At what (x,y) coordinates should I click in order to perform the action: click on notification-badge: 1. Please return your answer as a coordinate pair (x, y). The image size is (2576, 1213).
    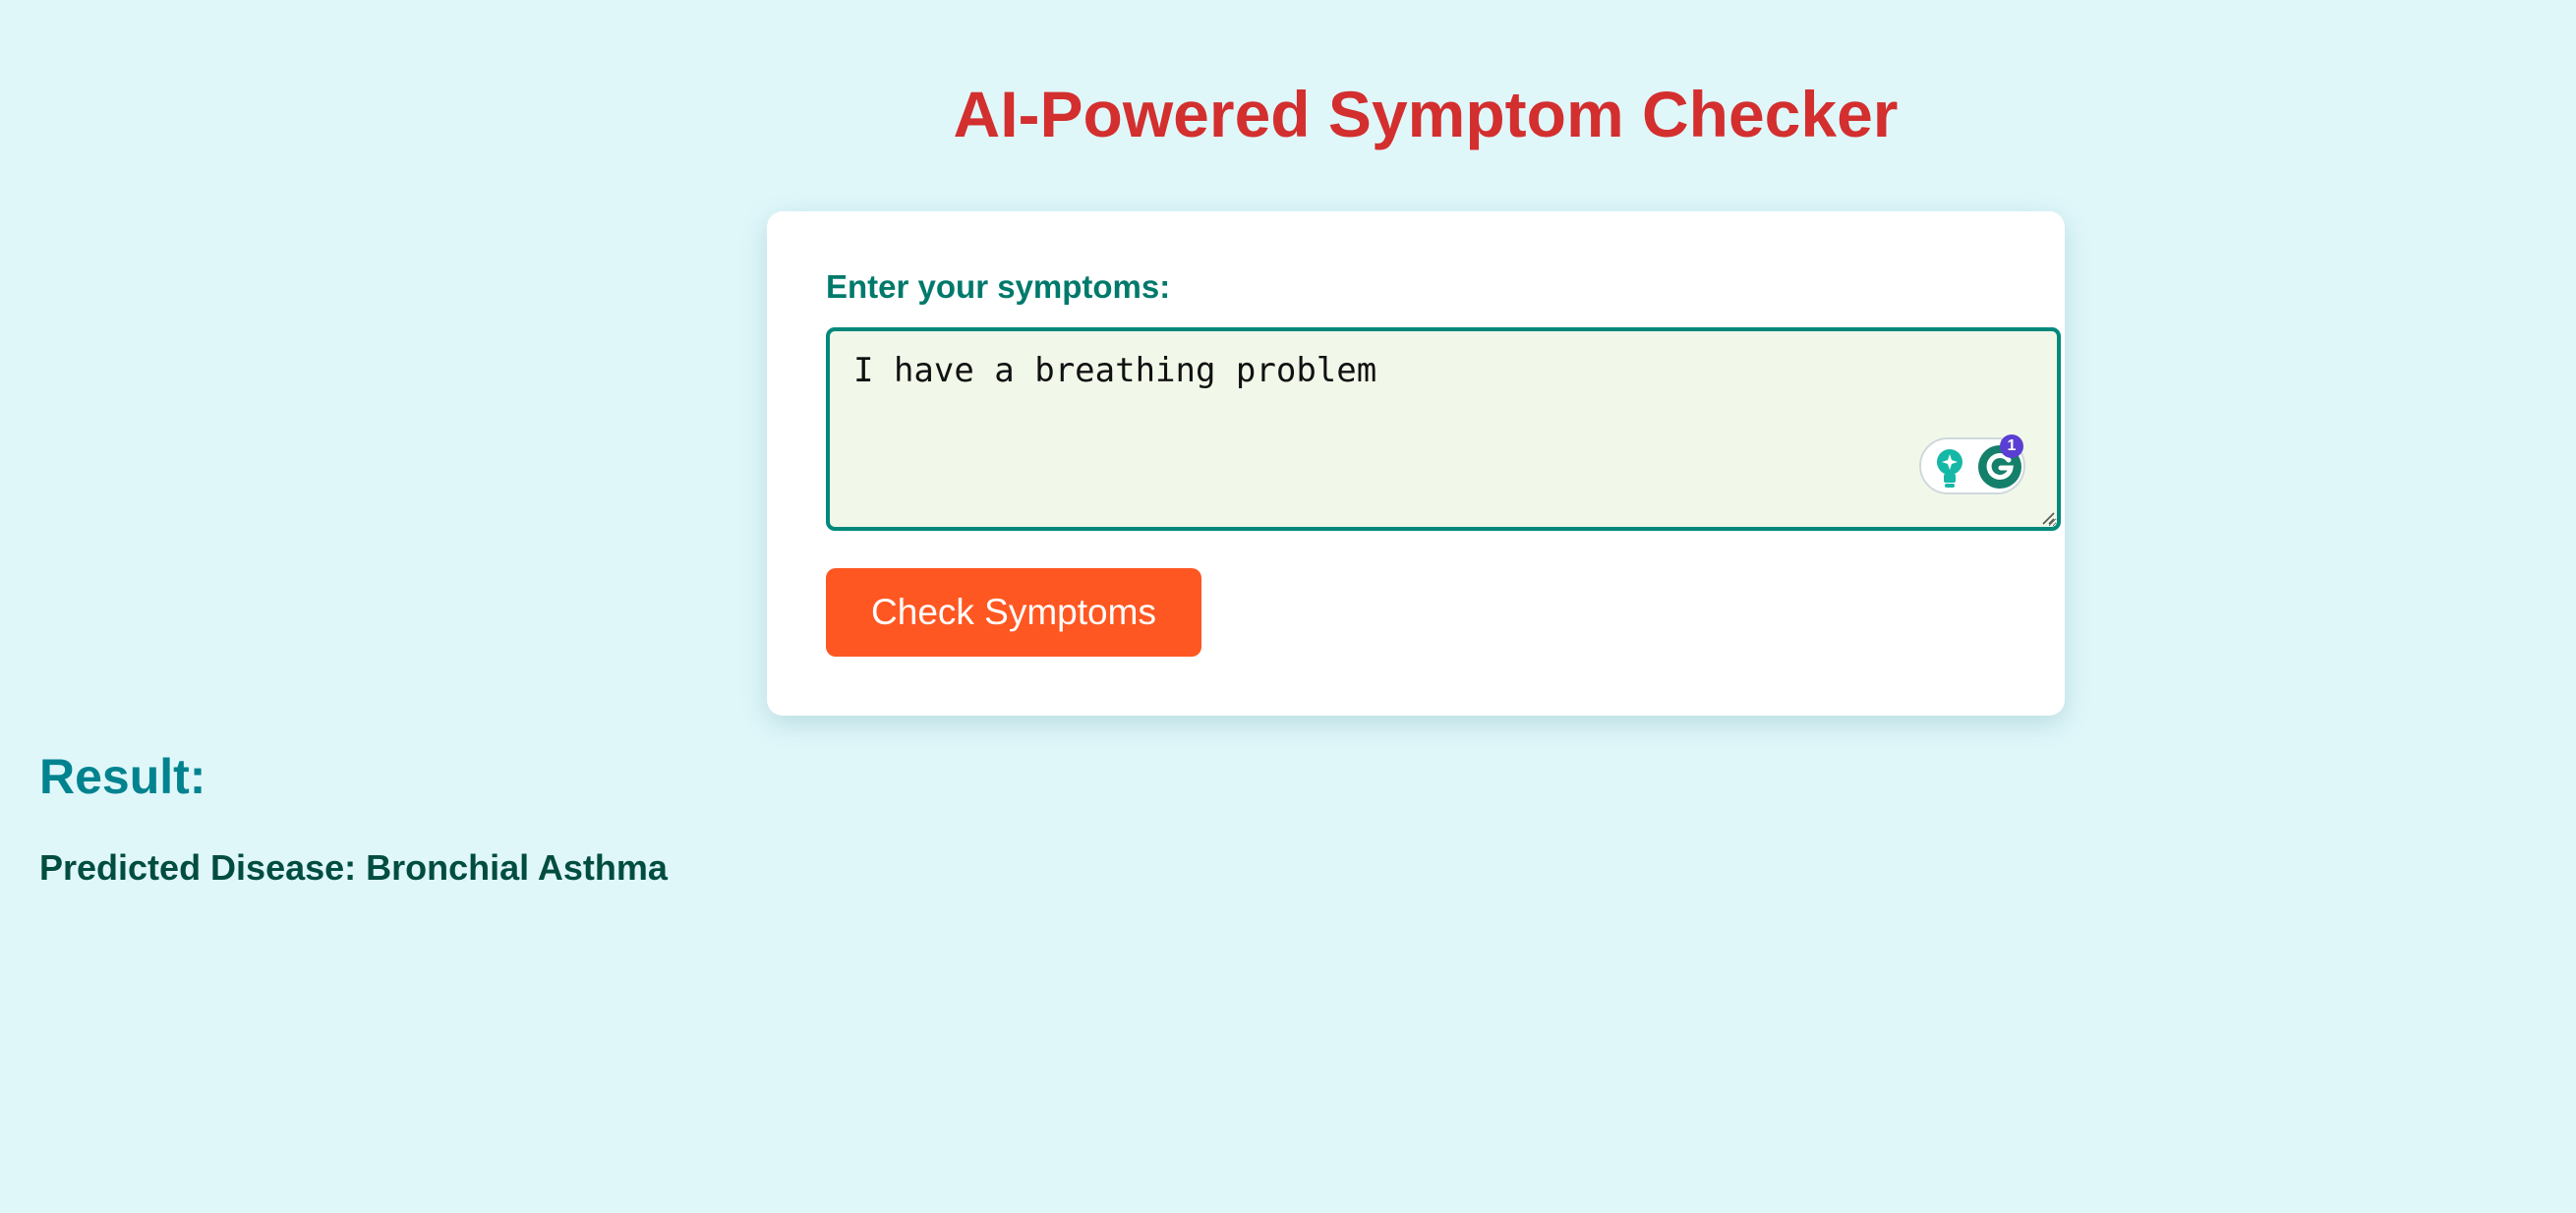
    Looking at the image, I should click on (2011, 446).